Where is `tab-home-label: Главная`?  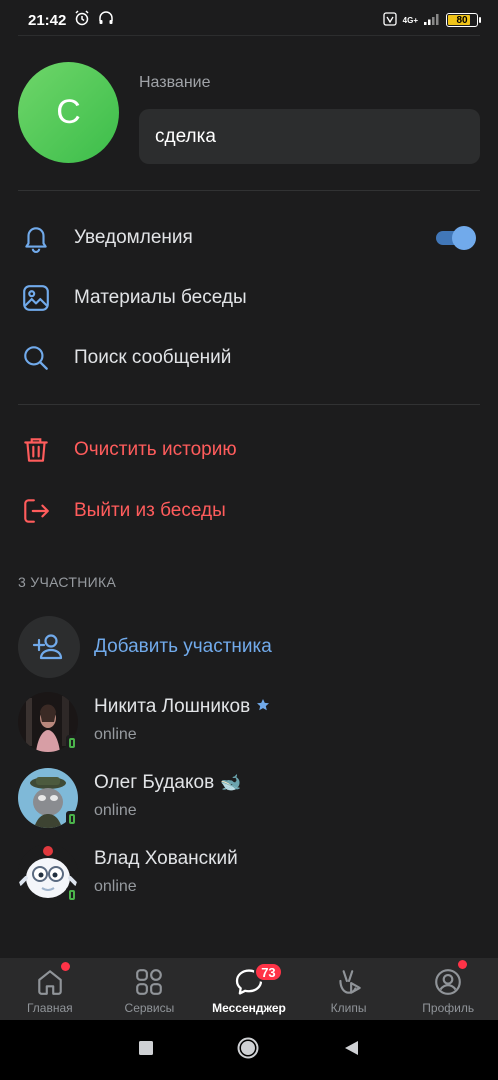 tab-home-label: Главная is located at coordinates (49, 1008).